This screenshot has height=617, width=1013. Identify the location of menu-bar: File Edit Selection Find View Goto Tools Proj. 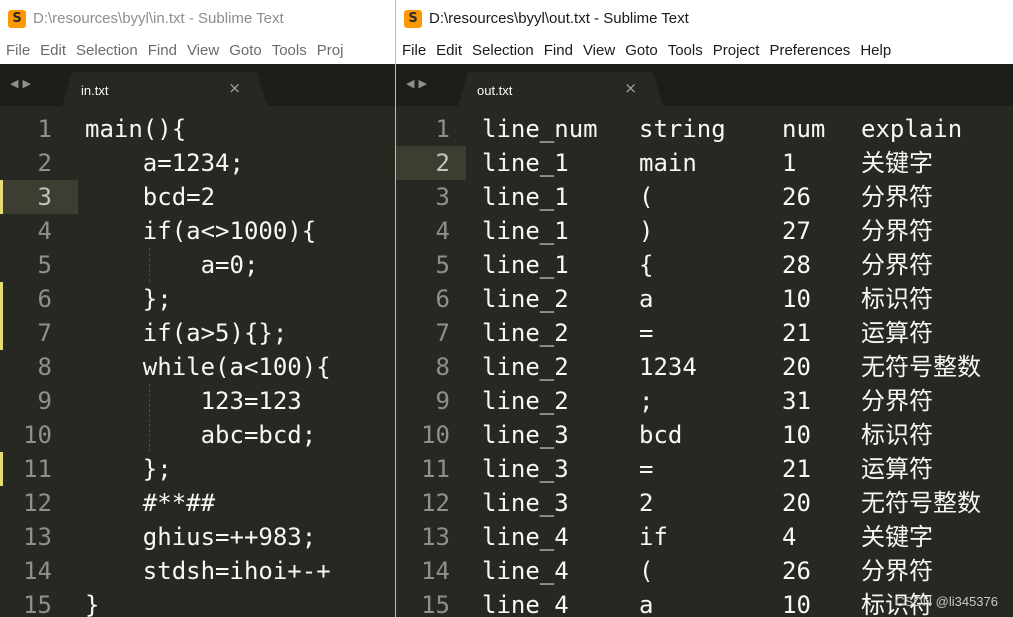
(197, 50).